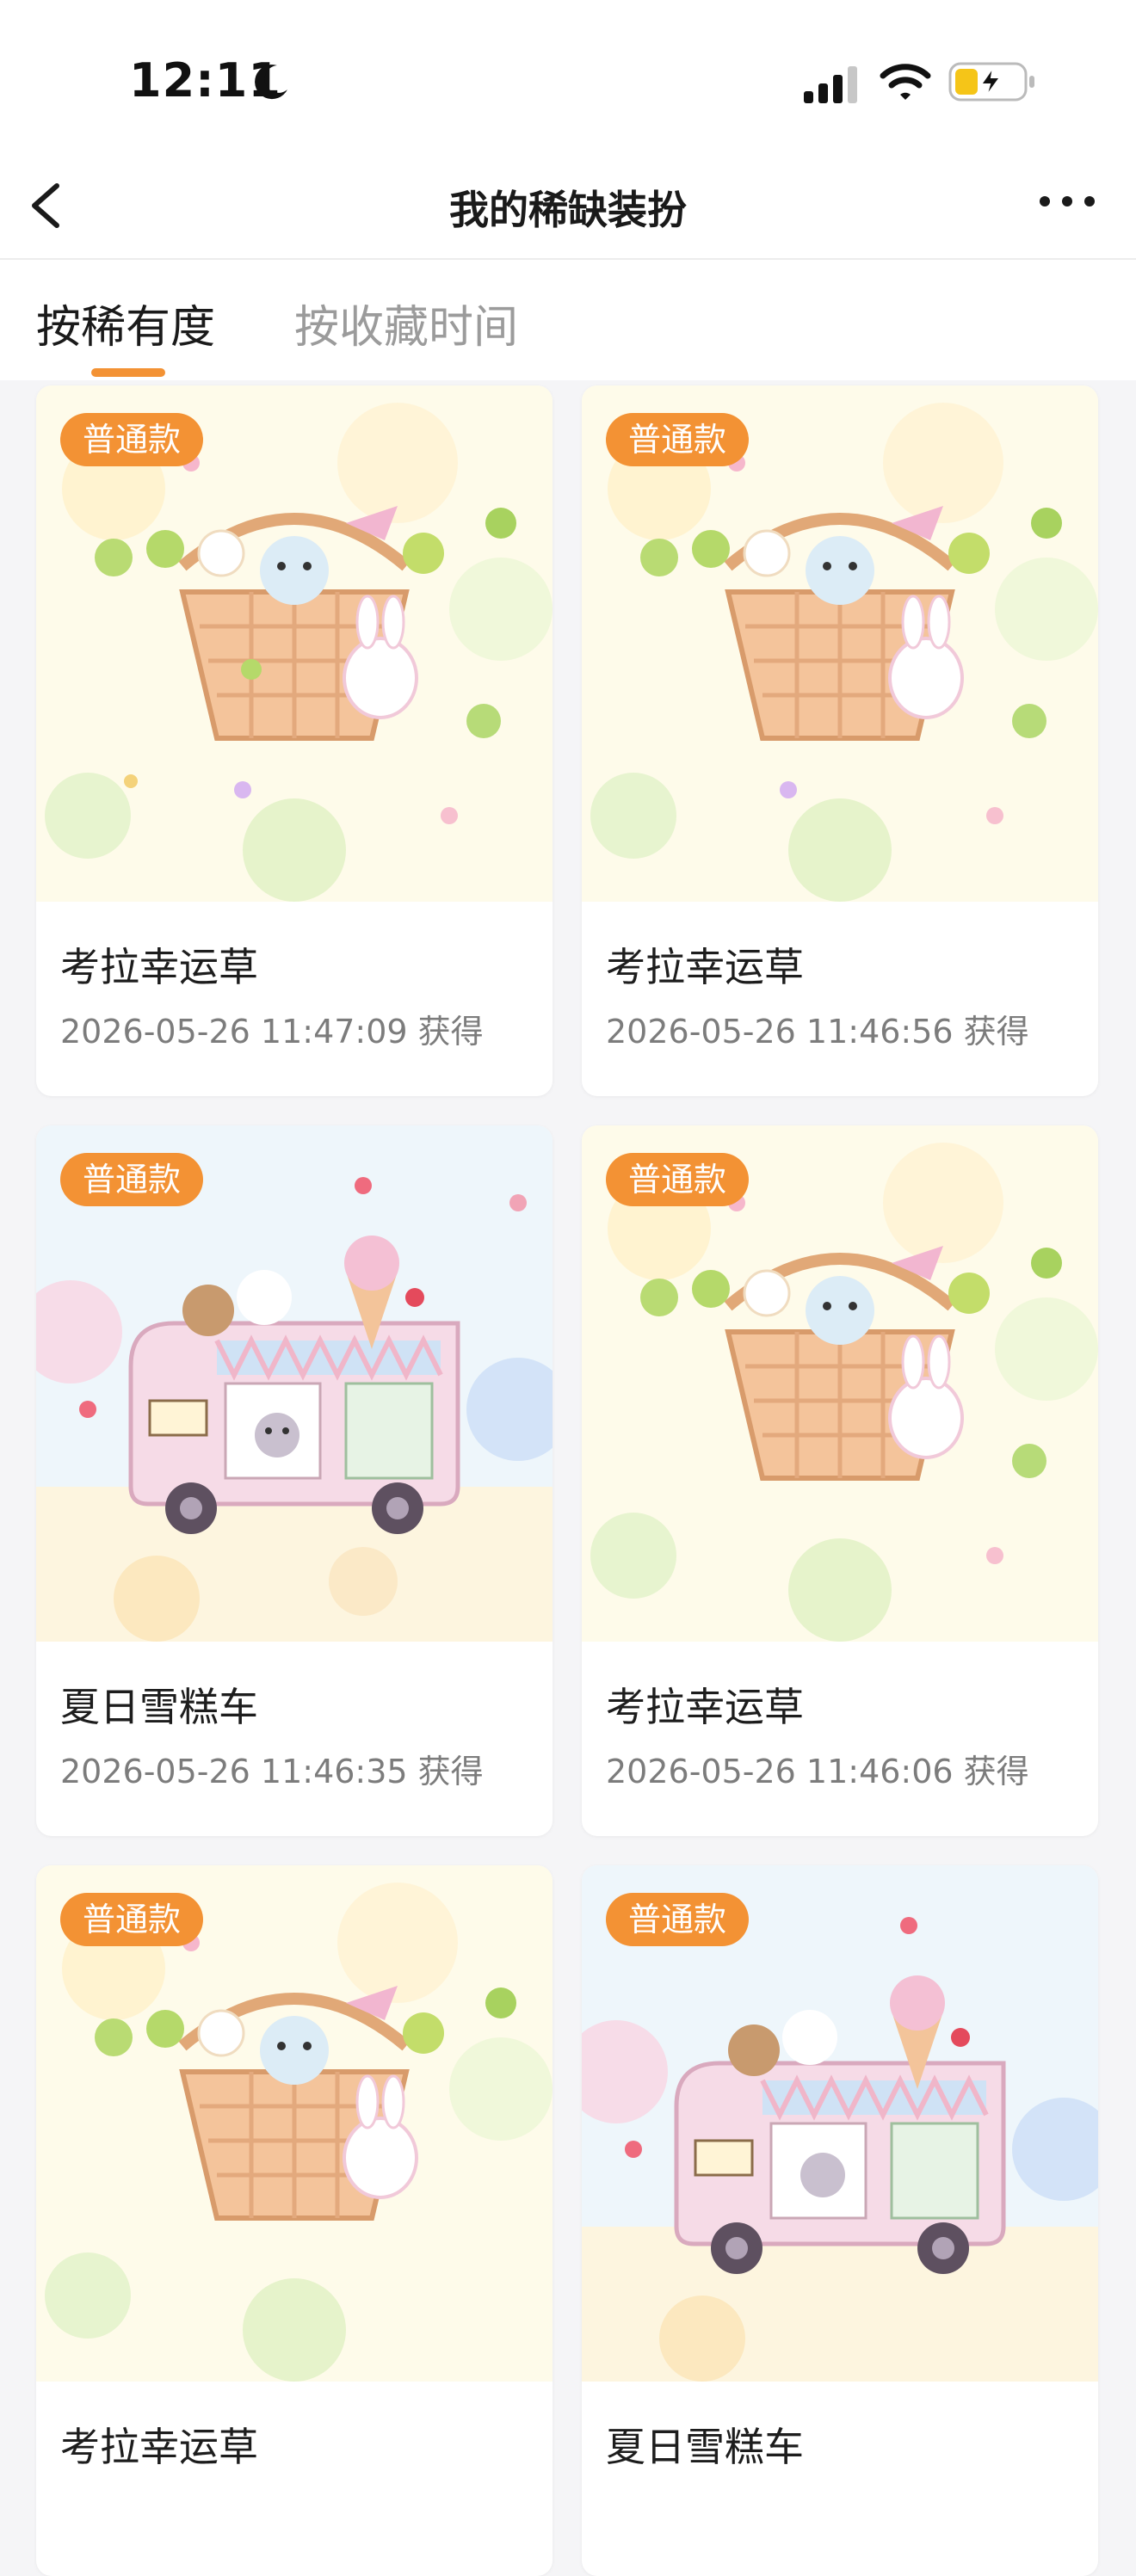 This screenshot has height=2576, width=1136. What do you see at coordinates (991, 82) in the screenshot?
I see `battery-charging-icon` at bounding box center [991, 82].